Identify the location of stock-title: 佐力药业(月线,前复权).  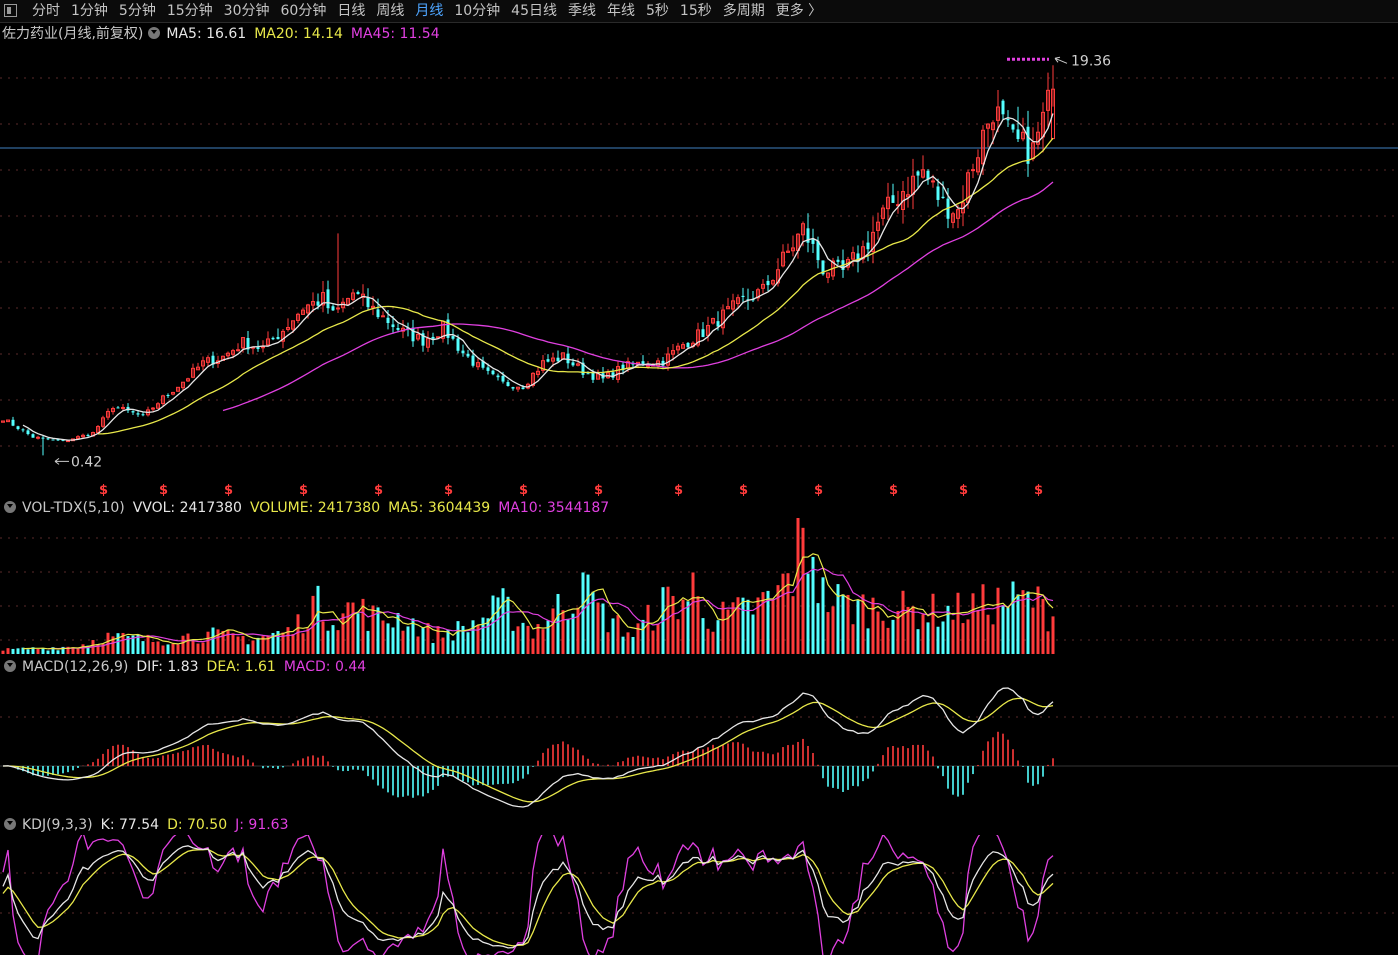
(73, 34).